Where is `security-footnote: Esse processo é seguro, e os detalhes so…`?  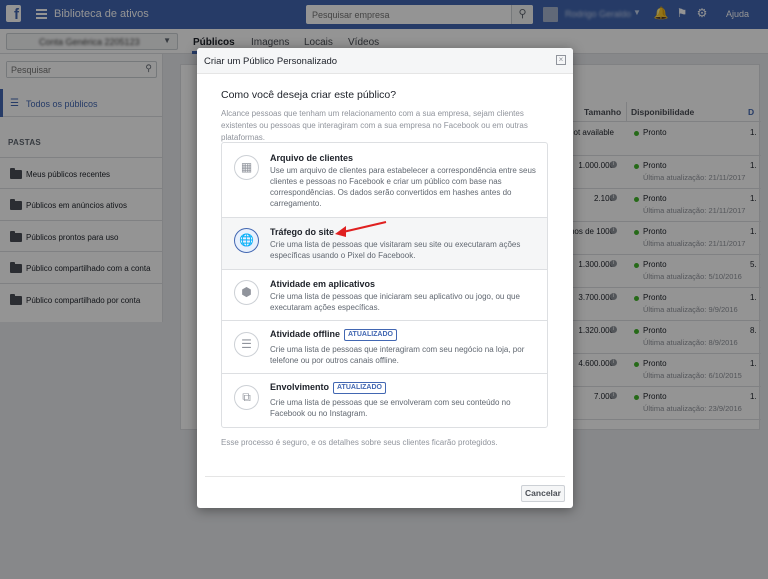
security-footnote: Esse processo é seguro, e os detalhes so… is located at coordinates (359, 442).